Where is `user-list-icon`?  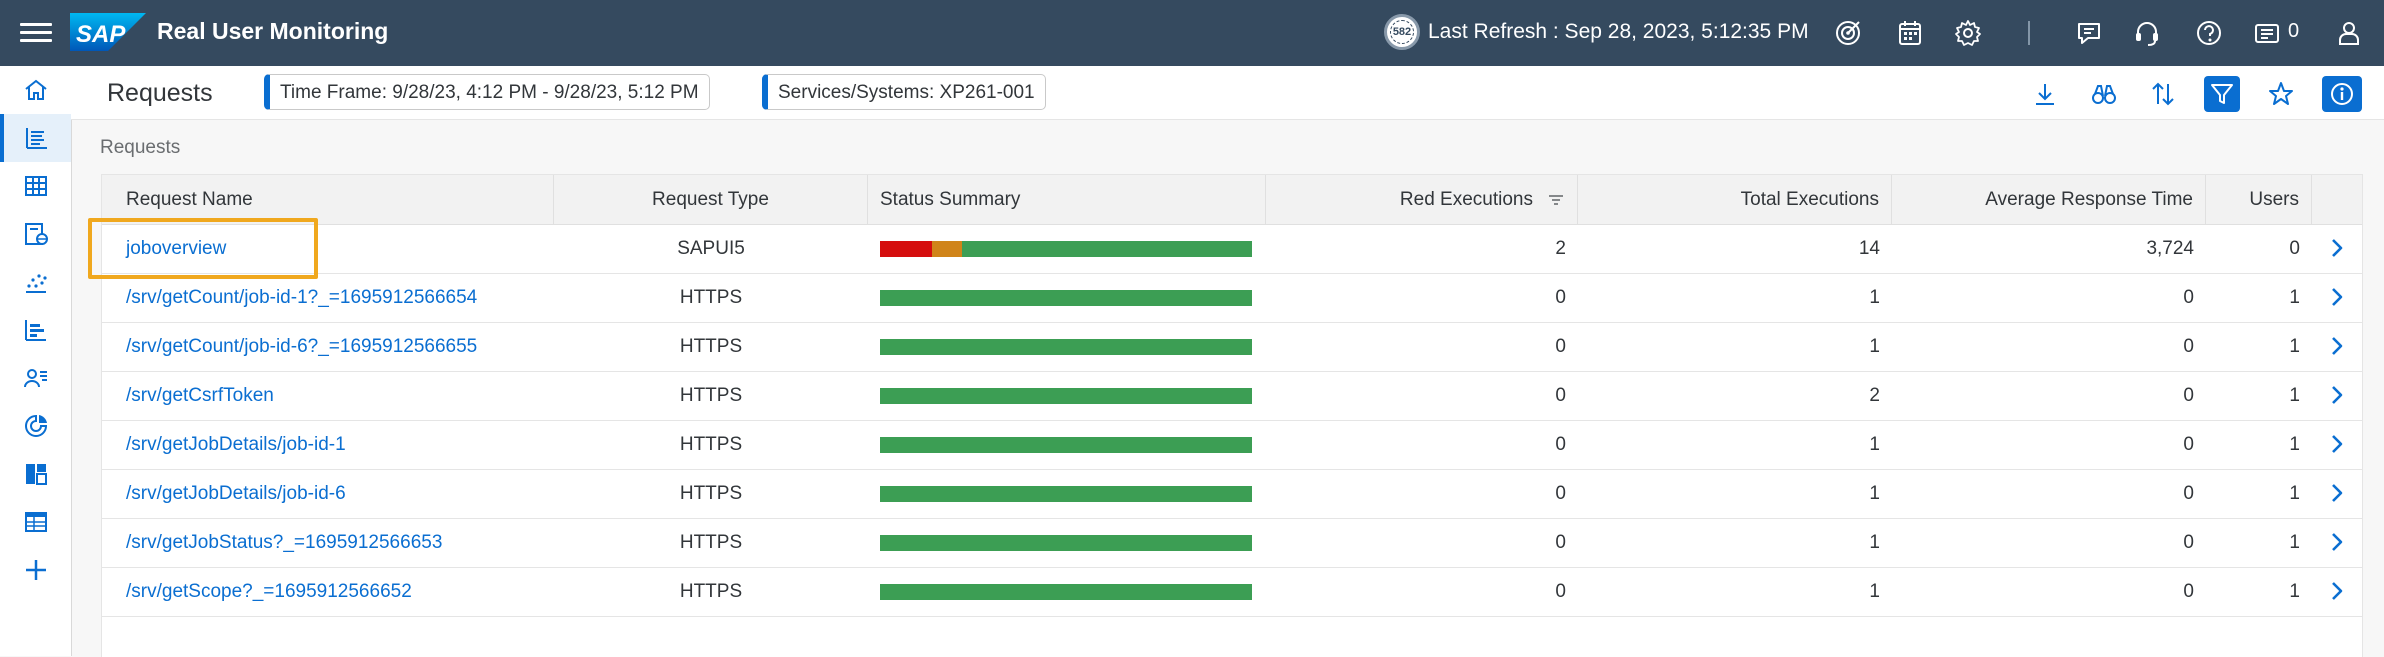 user-list-icon is located at coordinates (35, 378).